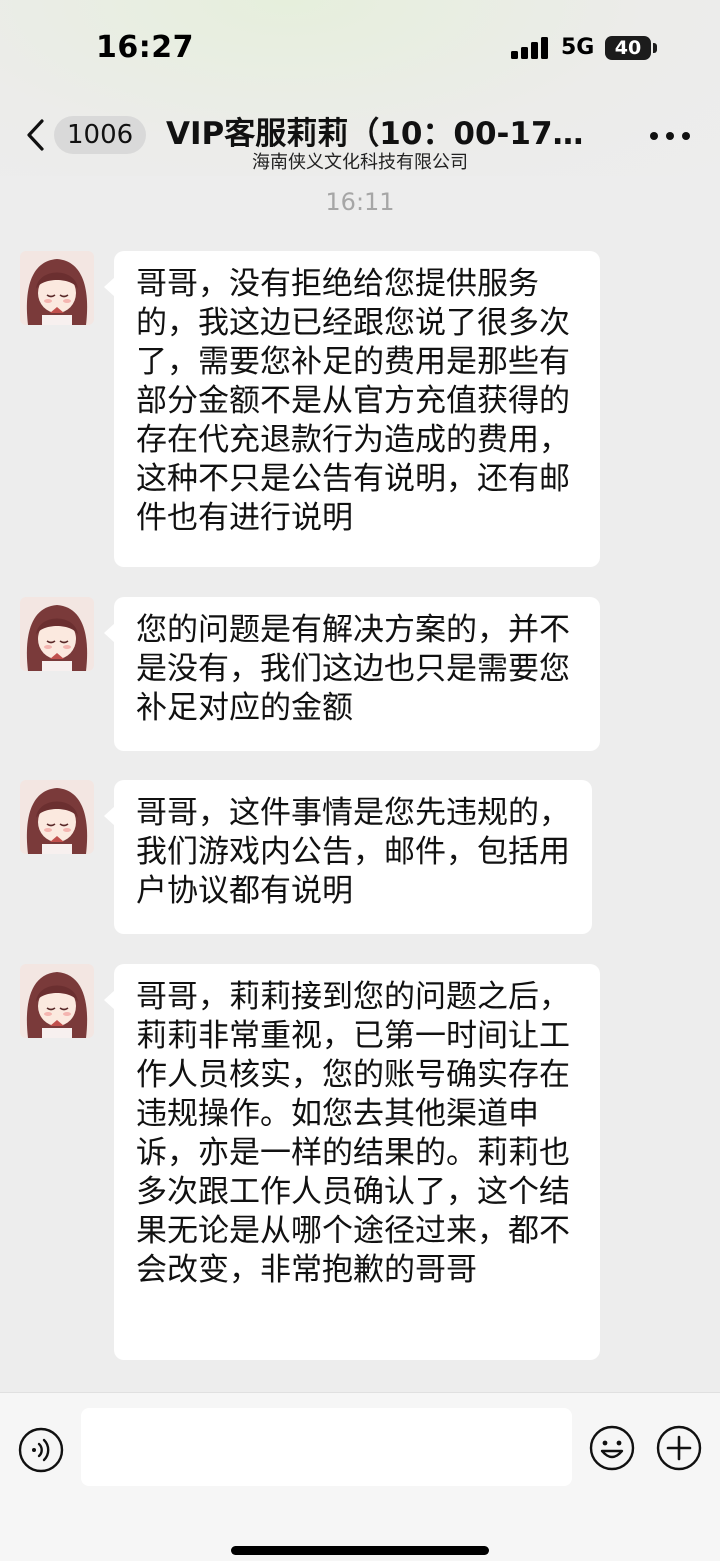  Describe the element at coordinates (41, 1450) in the screenshot. I see `voice-icon` at that location.